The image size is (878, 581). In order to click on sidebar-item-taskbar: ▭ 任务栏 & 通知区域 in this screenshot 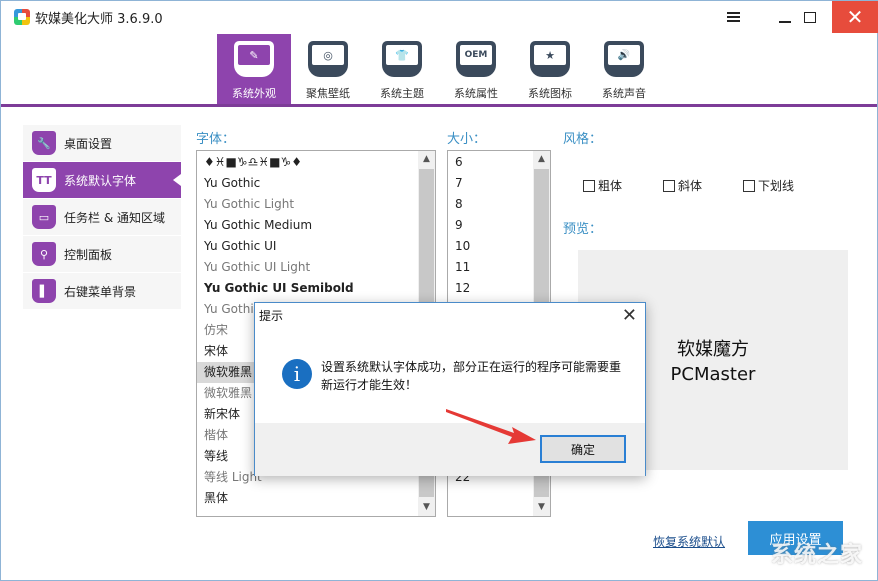, I will do `click(102, 217)`.